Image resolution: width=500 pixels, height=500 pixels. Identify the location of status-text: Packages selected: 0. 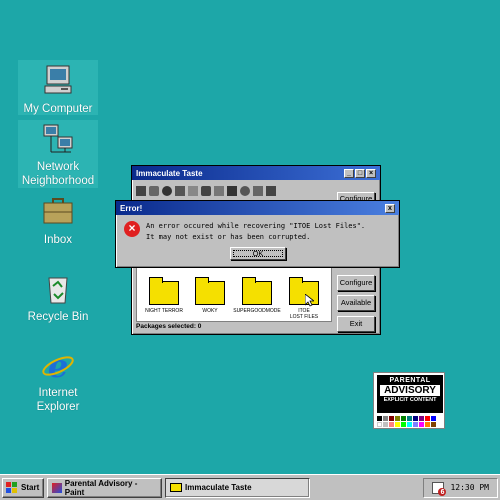
(169, 326).